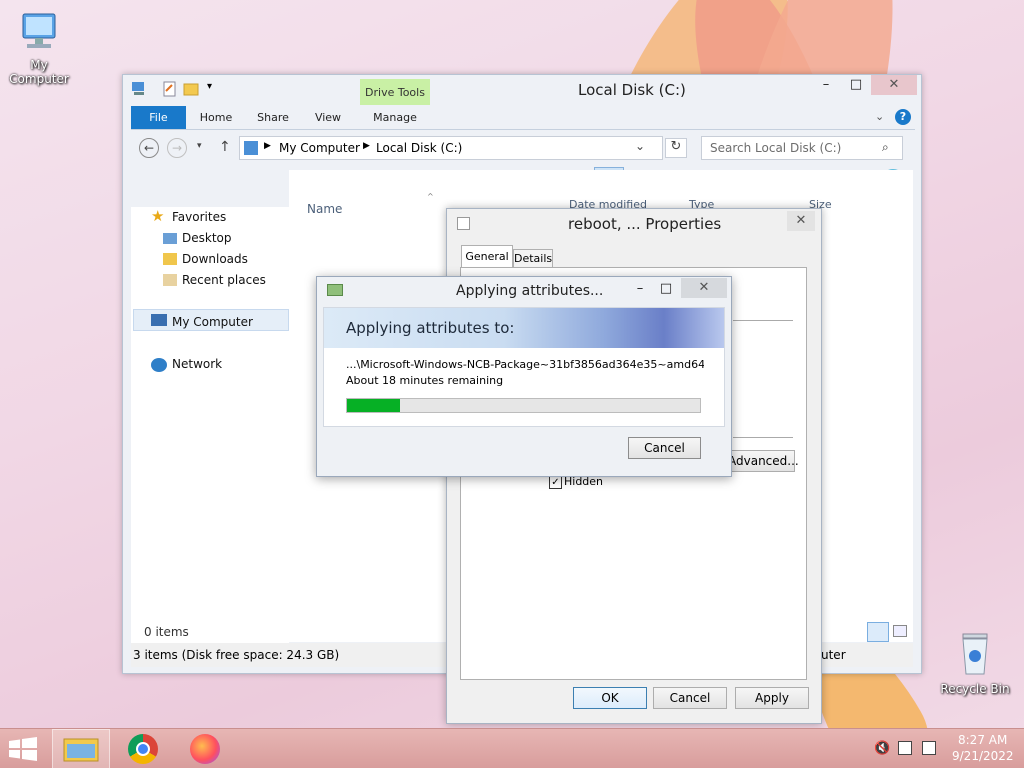  Describe the element at coordinates (645, 224) in the screenshot. I see `dialog-title: reboot, ... Properties` at that location.